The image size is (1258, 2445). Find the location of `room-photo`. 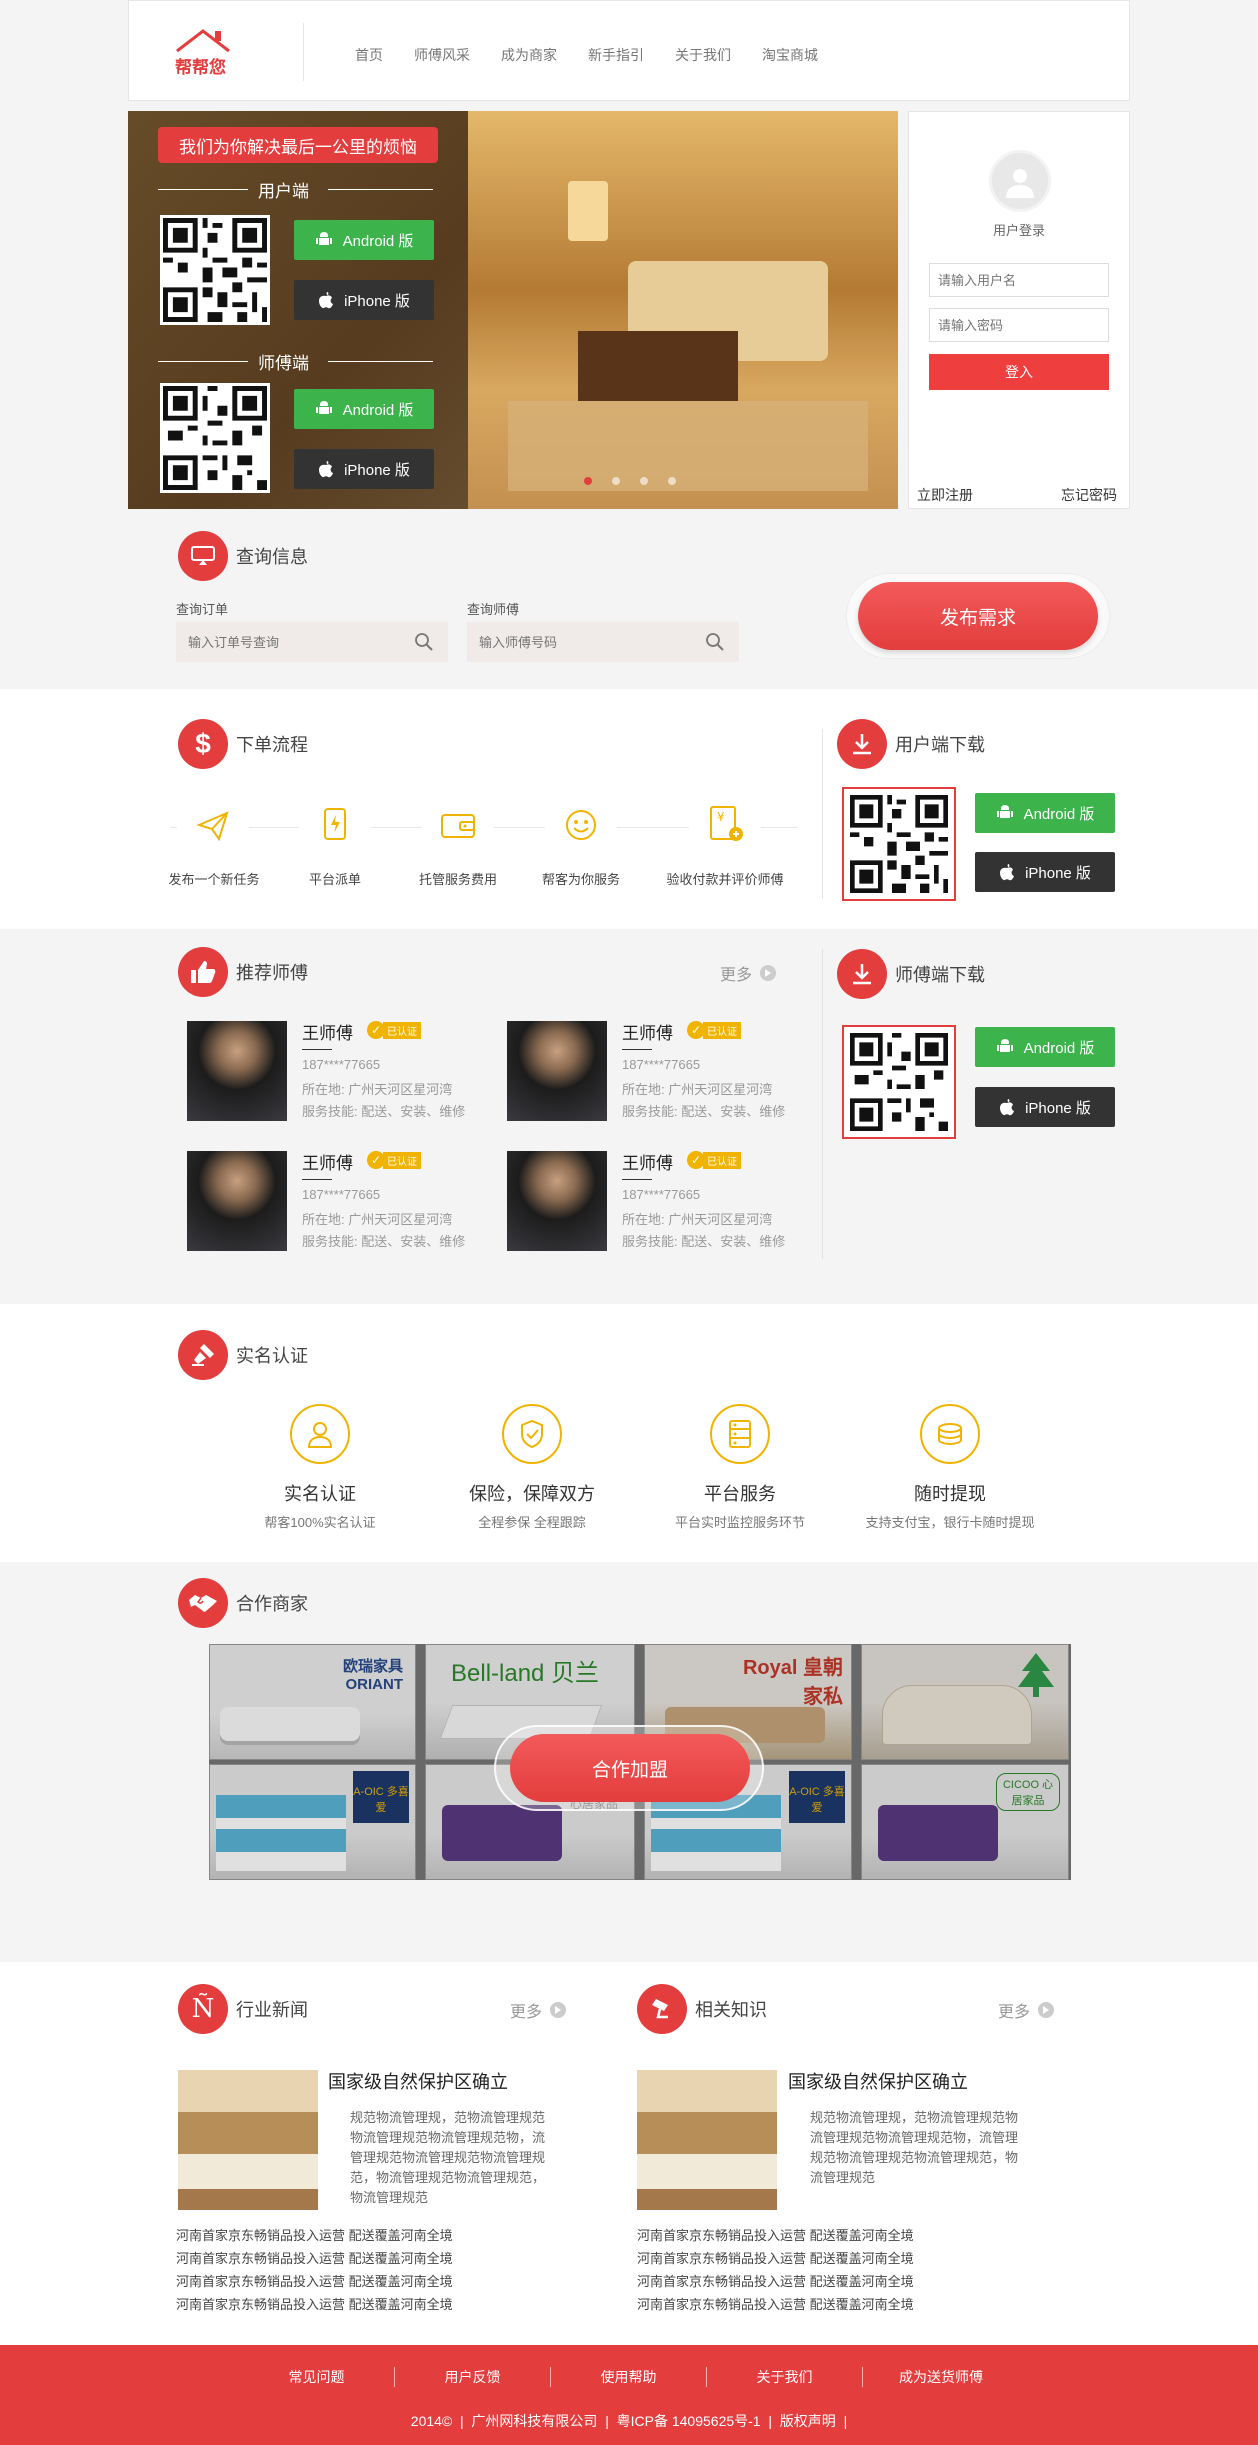

room-photo is located at coordinates (683, 310).